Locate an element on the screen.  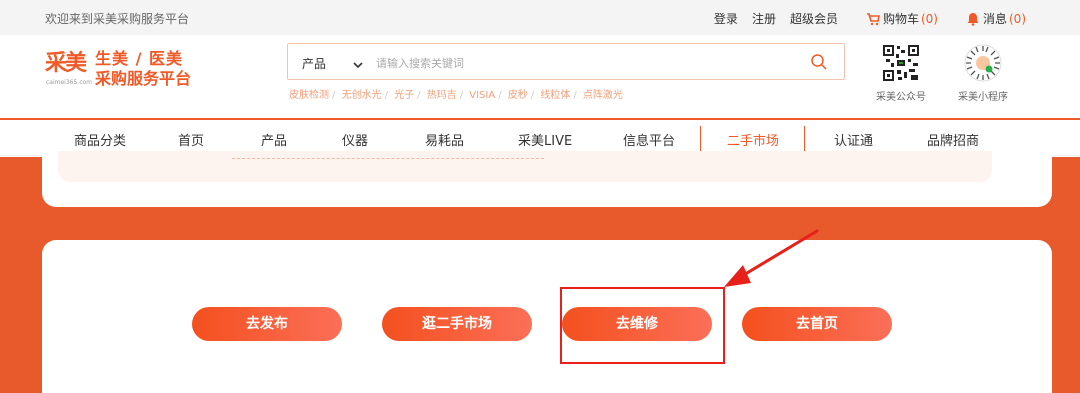
nav-item-products: 产品 is located at coordinates (274, 139).